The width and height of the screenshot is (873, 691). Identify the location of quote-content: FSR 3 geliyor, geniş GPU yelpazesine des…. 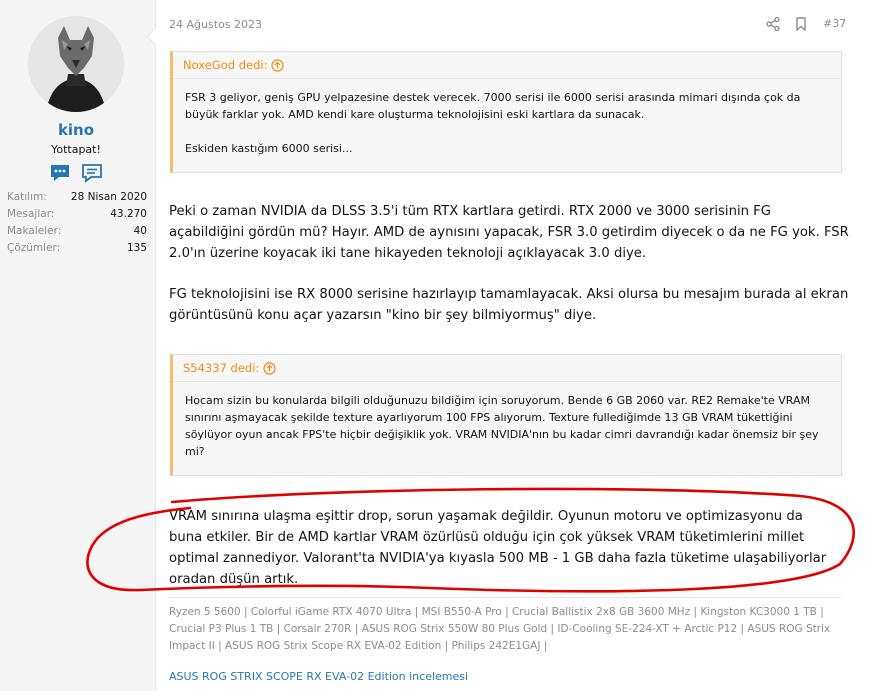
(507, 123).